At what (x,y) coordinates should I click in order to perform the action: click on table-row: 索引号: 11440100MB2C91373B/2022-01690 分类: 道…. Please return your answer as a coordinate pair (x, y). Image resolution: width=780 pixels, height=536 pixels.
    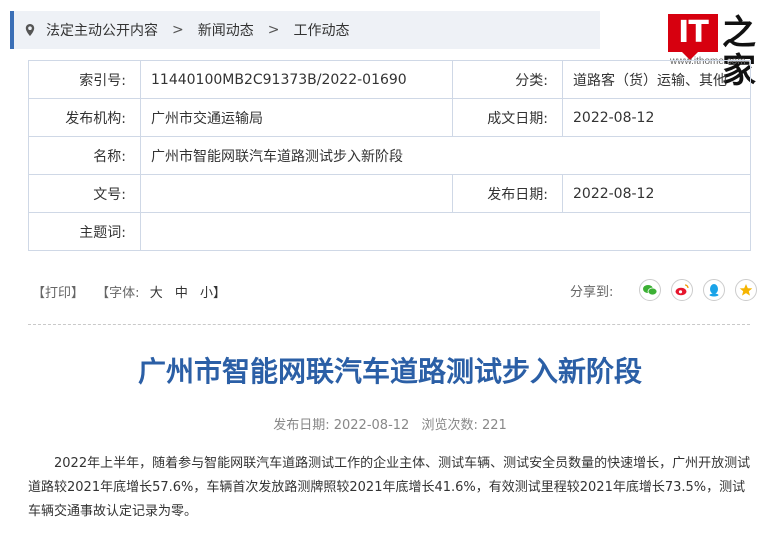
    Looking at the image, I should click on (389, 79).